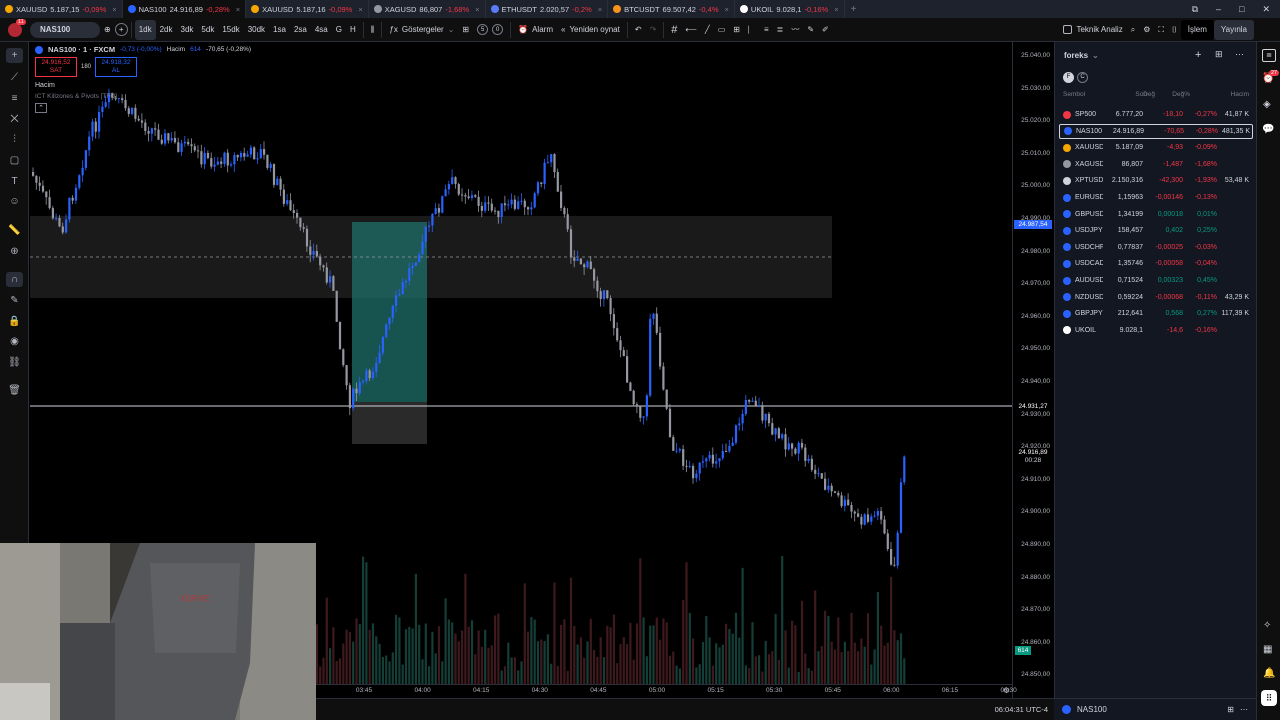 This screenshot has height=720, width=1280. What do you see at coordinates (1195, 9) in the screenshot?
I see `restore-icon: ⧉` at bounding box center [1195, 9].